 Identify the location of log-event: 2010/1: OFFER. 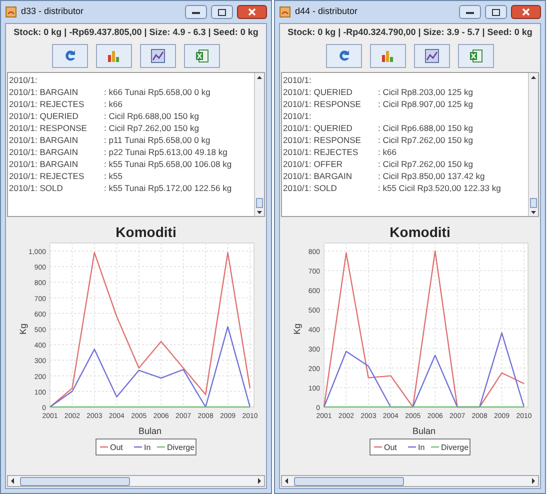
(313, 164).